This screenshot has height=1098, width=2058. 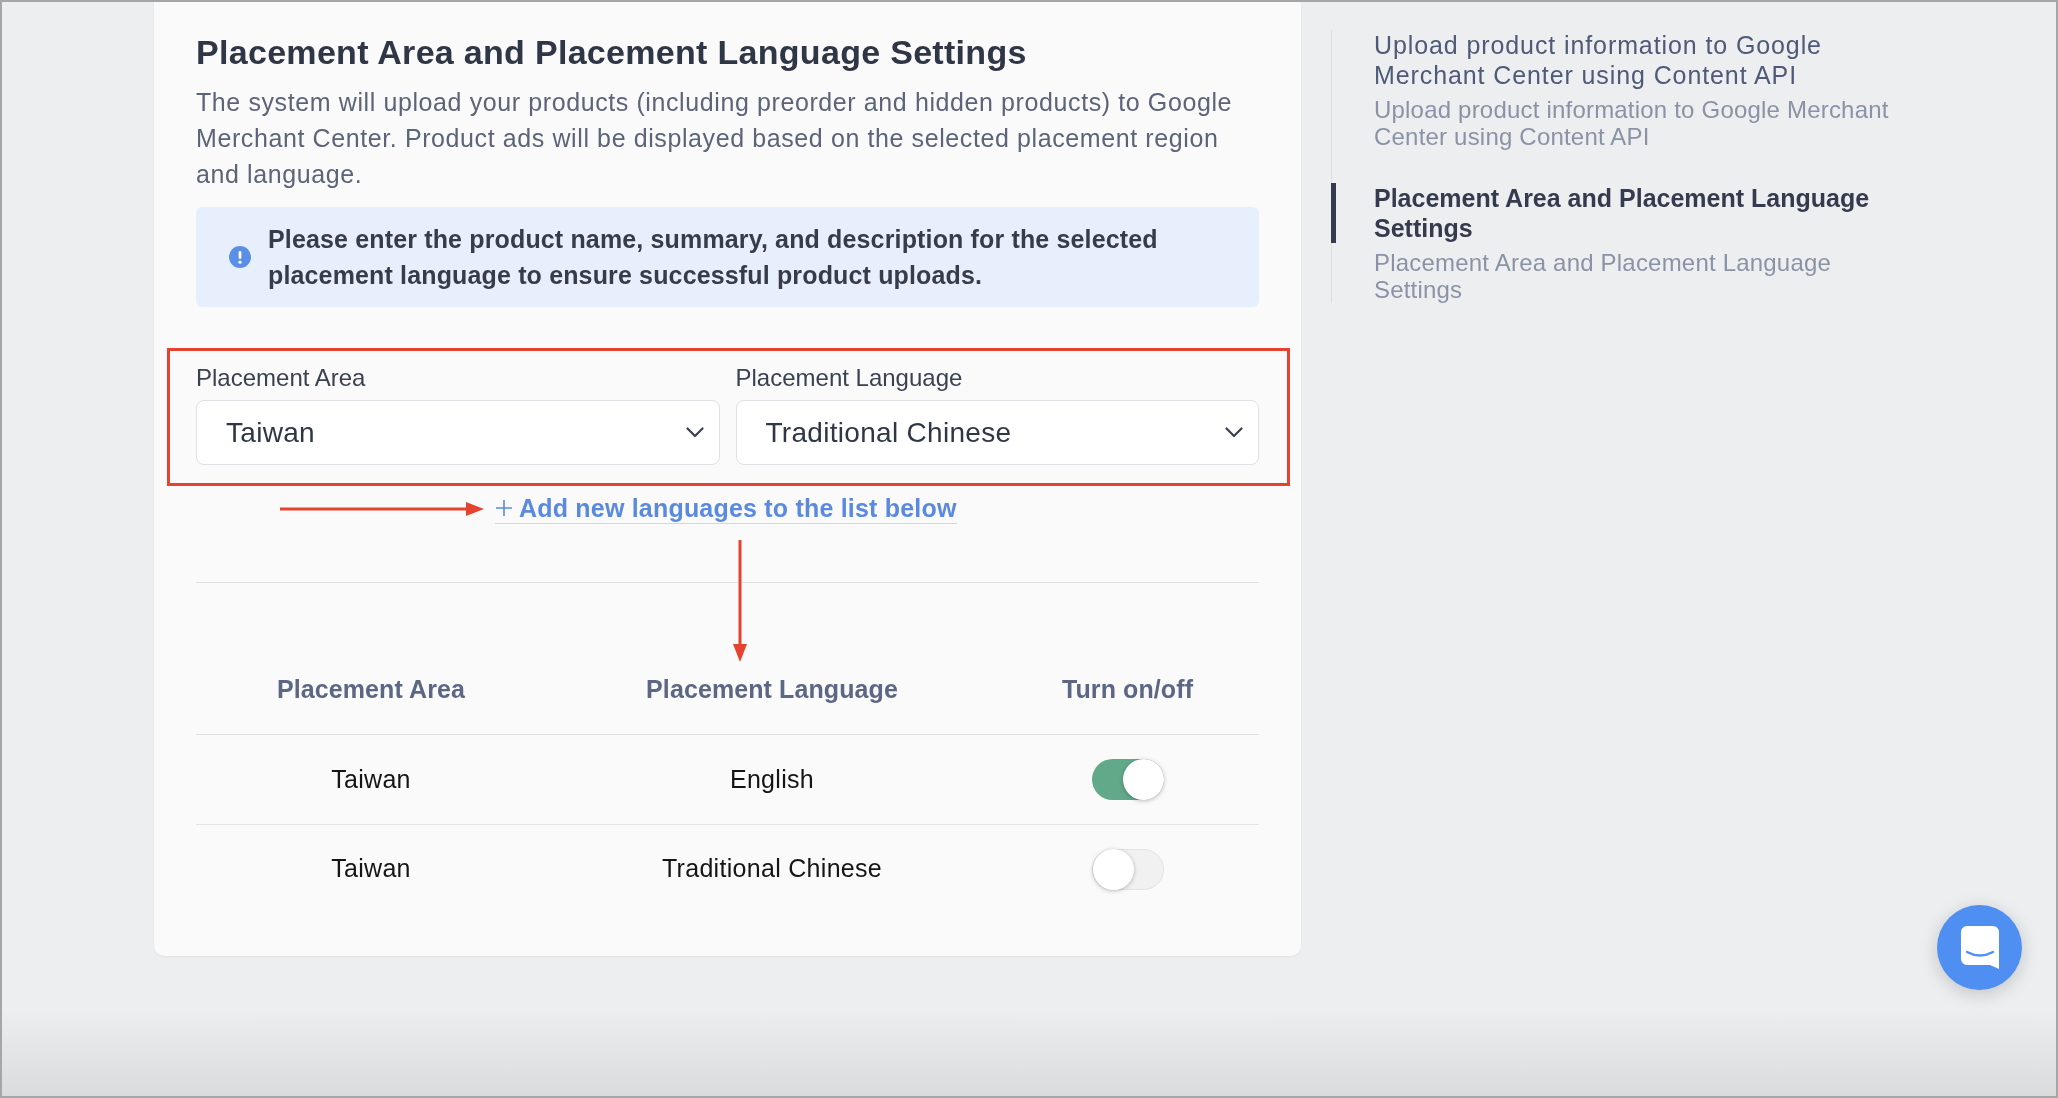 I want to click on notice-text: Please enter the product name, summary, and description for the selected placement language to ensure successful product uploads., so click(x=713, y=257).